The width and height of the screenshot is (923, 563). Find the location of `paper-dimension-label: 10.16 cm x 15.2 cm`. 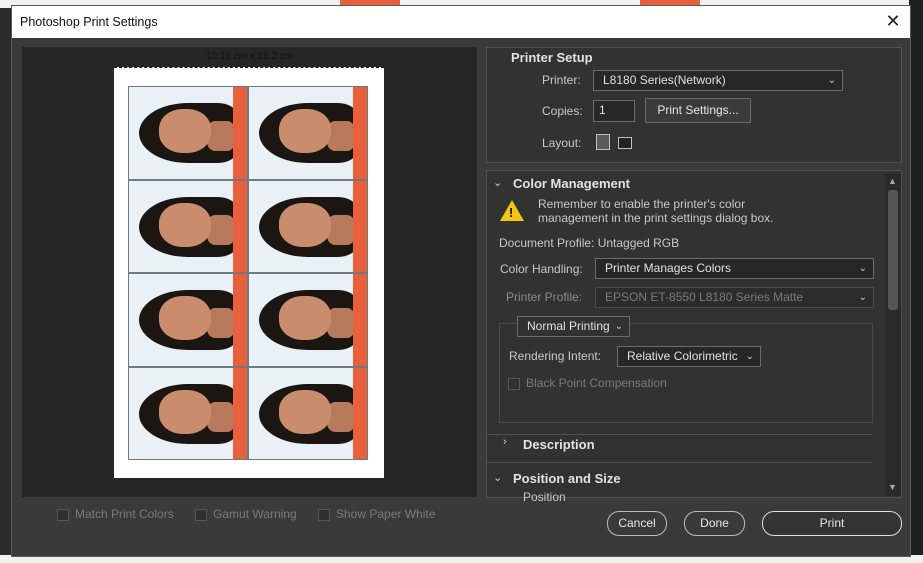

paper-dimension-label: 10.16 cm x 15.2 cm is located at coordinates (250, 56).